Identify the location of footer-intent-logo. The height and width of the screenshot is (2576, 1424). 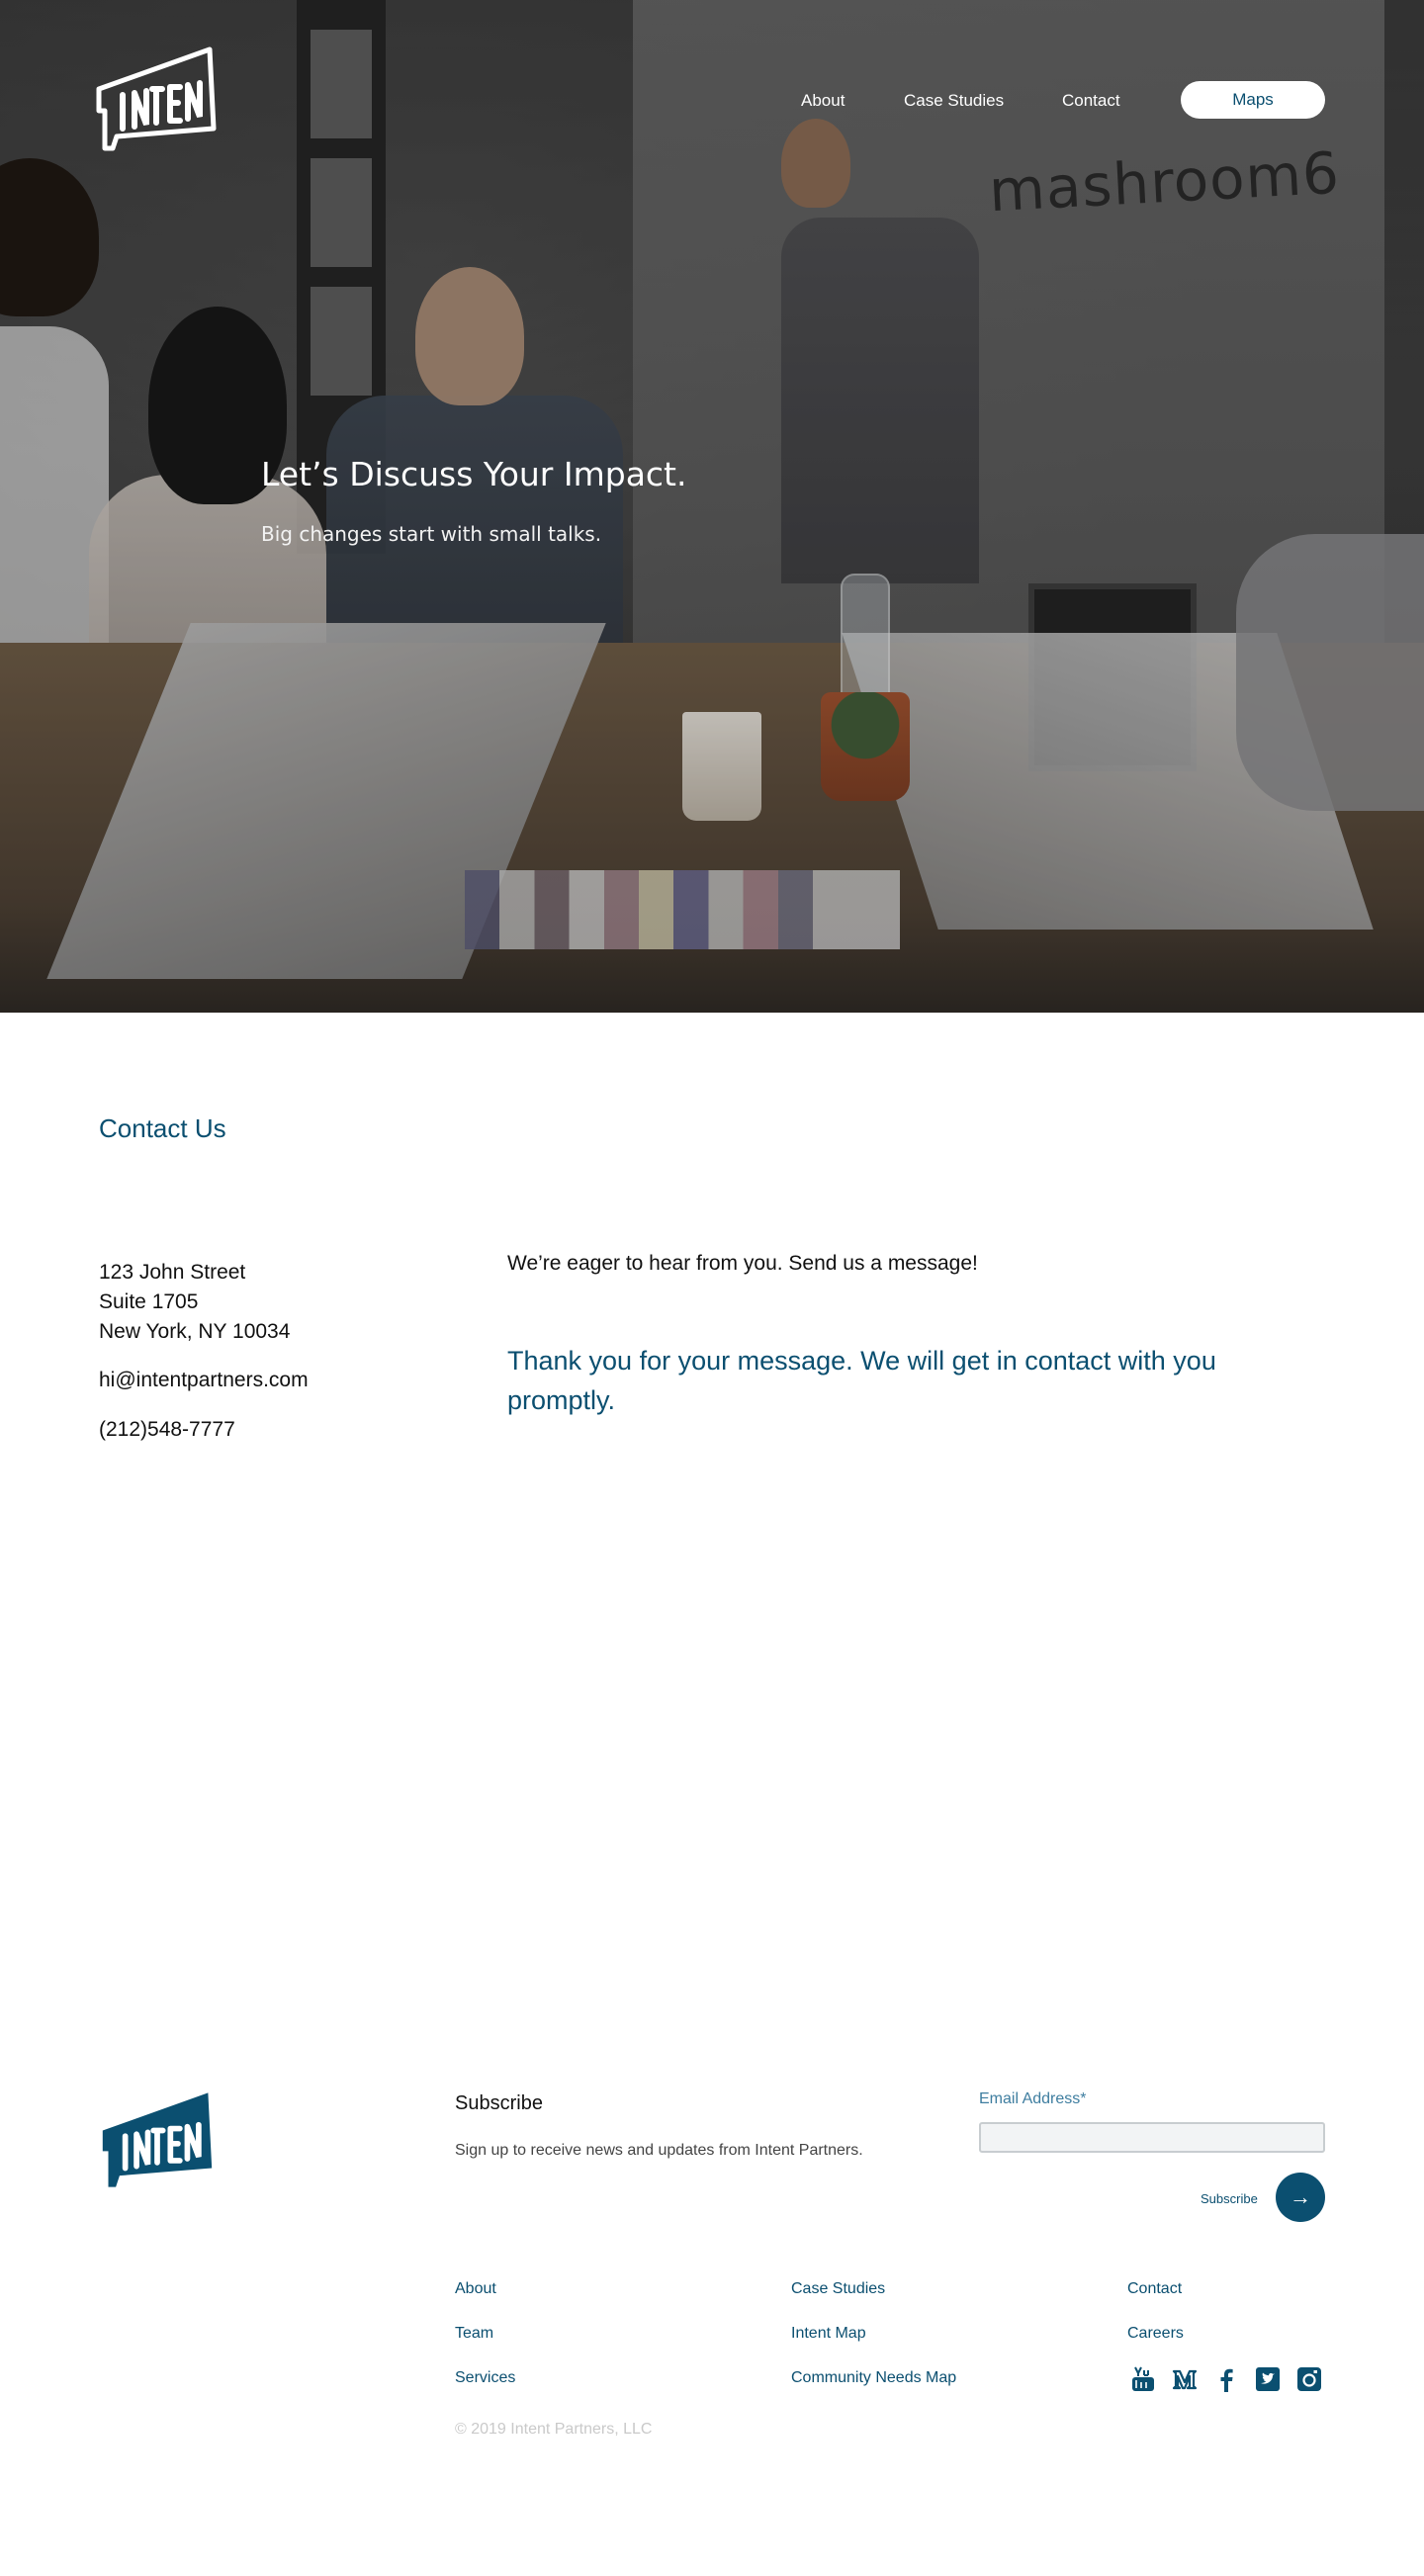
(158, 2139).